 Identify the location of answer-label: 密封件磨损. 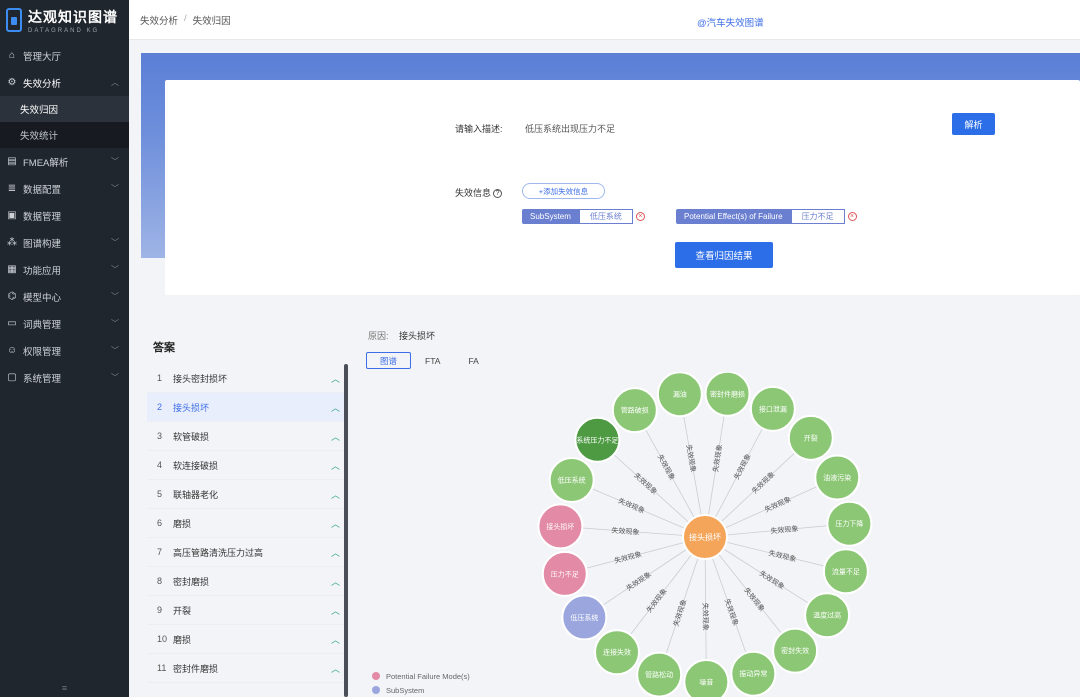
(196, 668).